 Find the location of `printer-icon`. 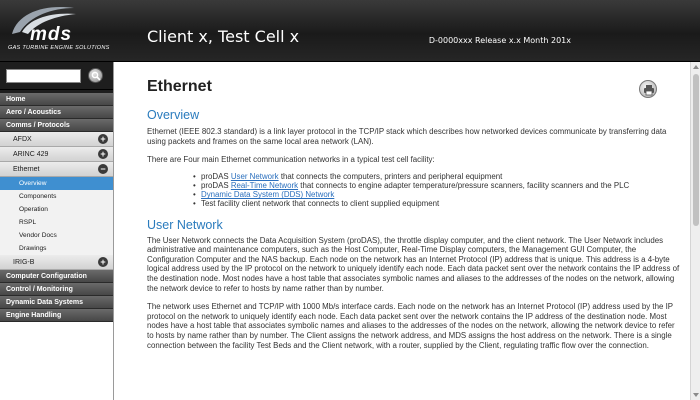

printer-icon is located at coordinates (649, 90).